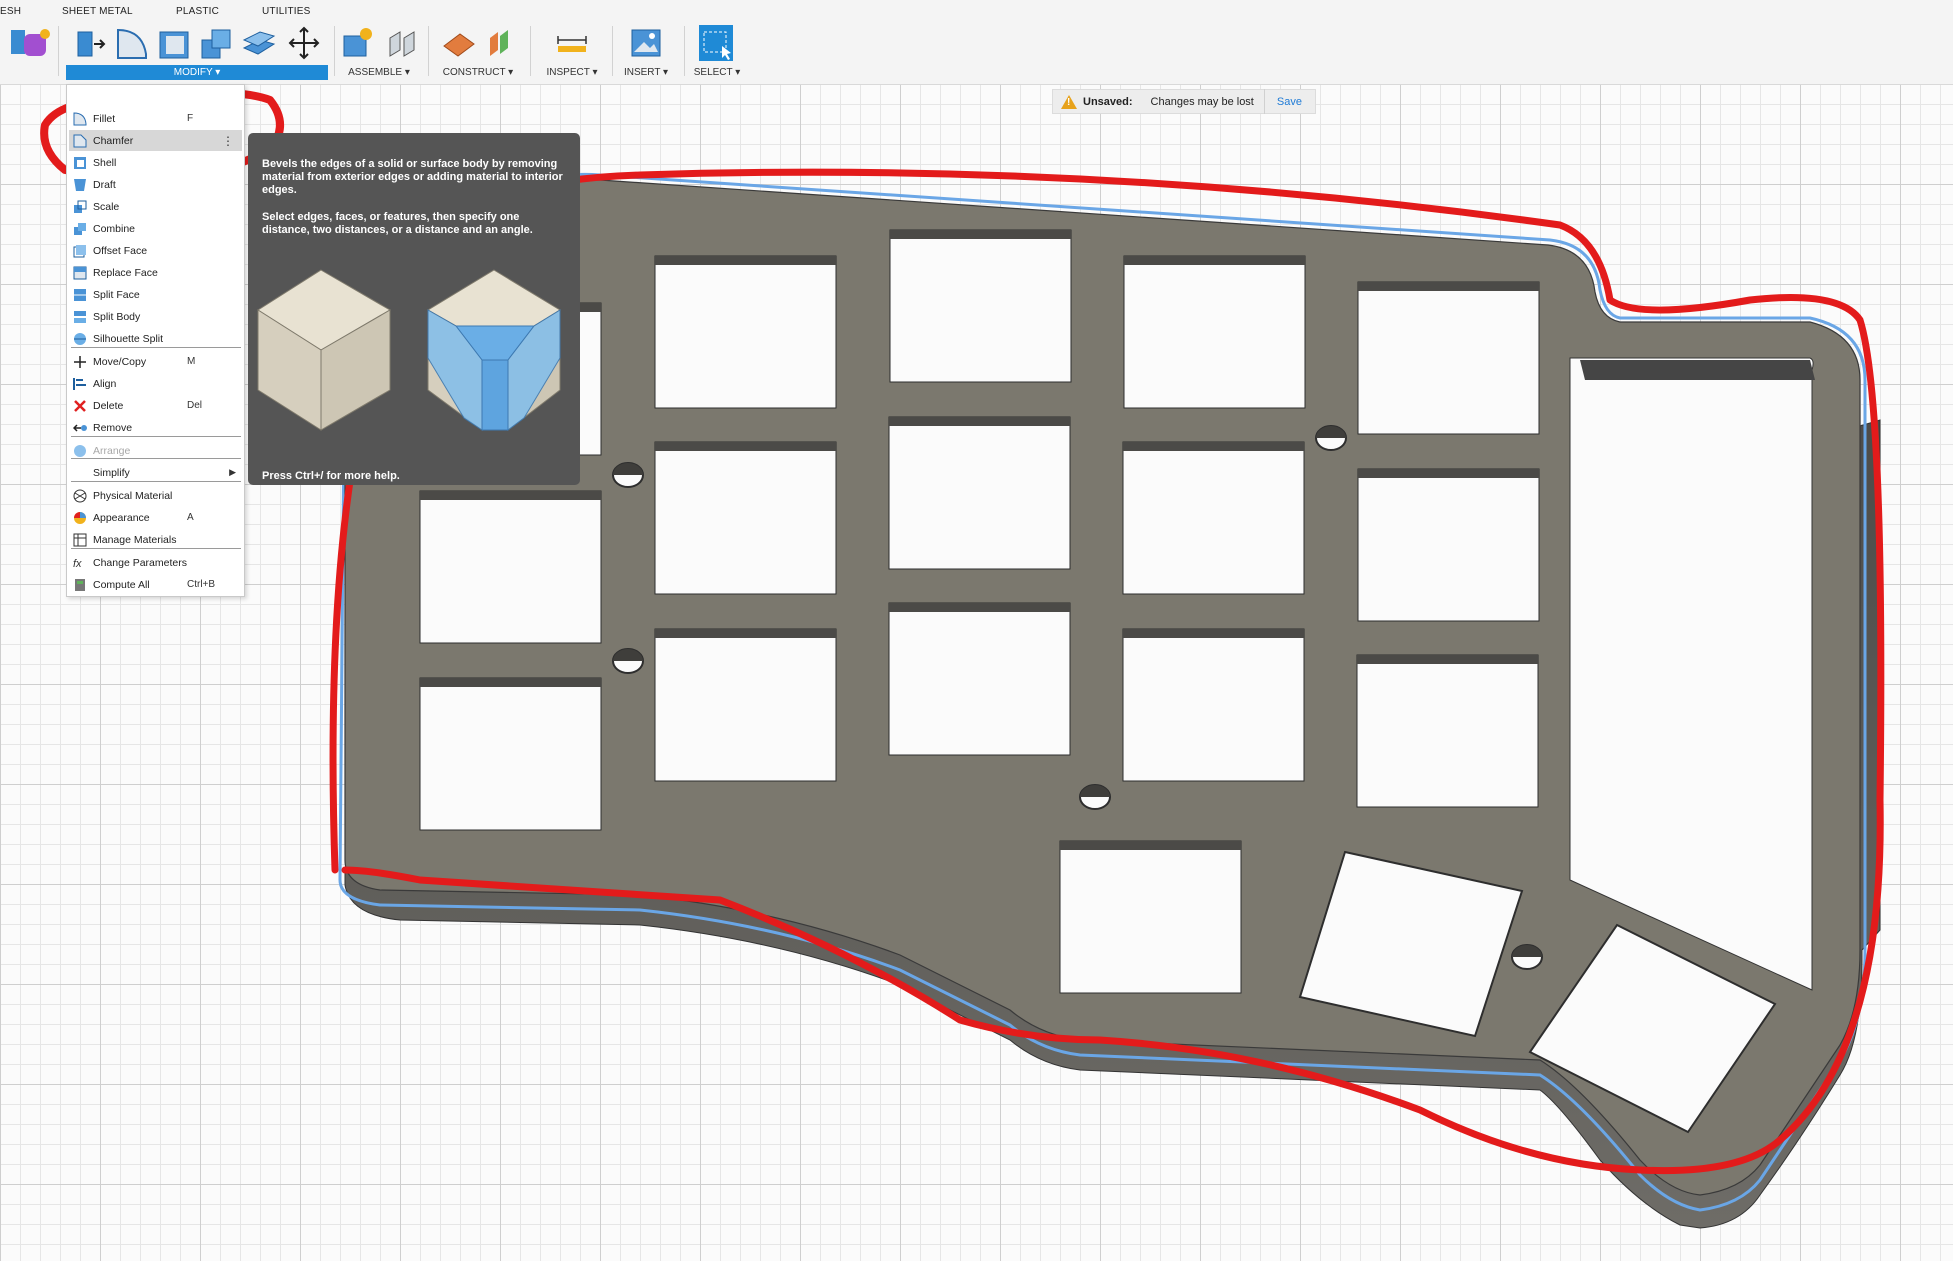 Image resolution: width=1953 pixels, height=1261 pixels. Describe the element at coordinates (155, 584) in the screenshot. I see `menu-item-compute-all: Compute All Ctrl+B` at that location.